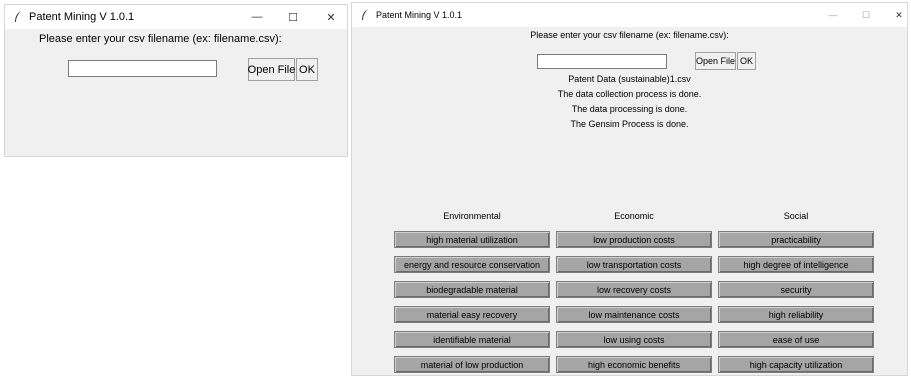  Describe the element at coordinates (634, 289) in the screenshot. I see `keyword-button: low recovery costs` at that location.